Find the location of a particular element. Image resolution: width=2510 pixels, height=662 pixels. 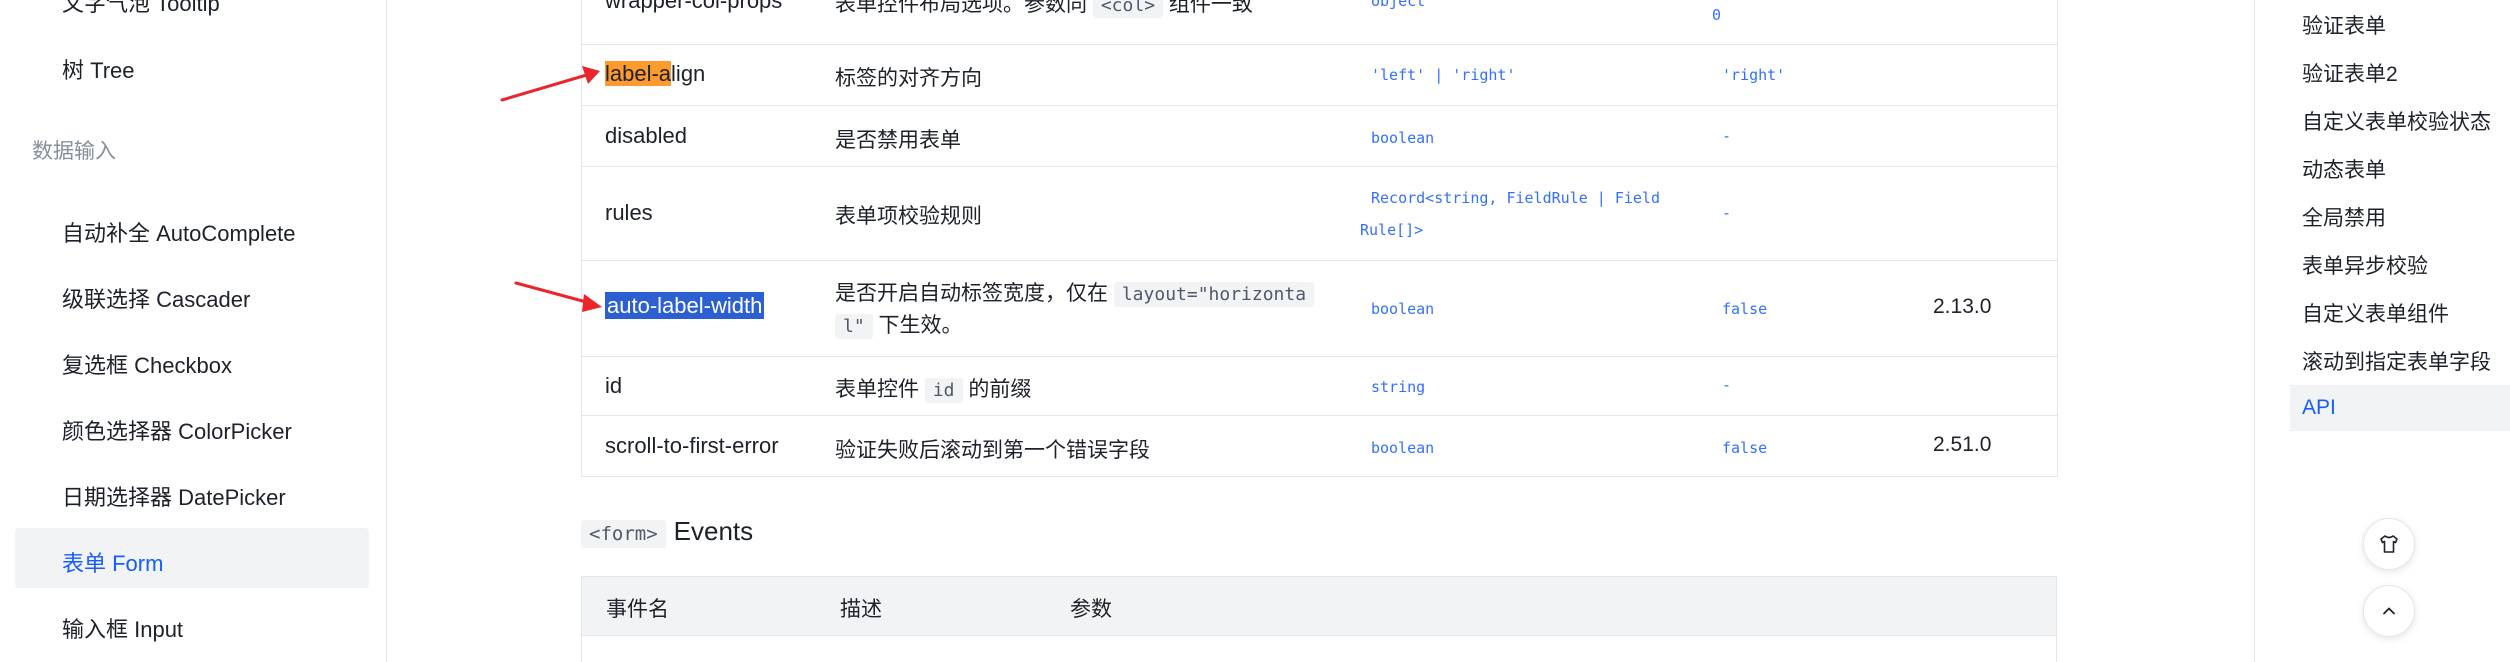

toc-item-api: API is located at coordinates (2319, 408).